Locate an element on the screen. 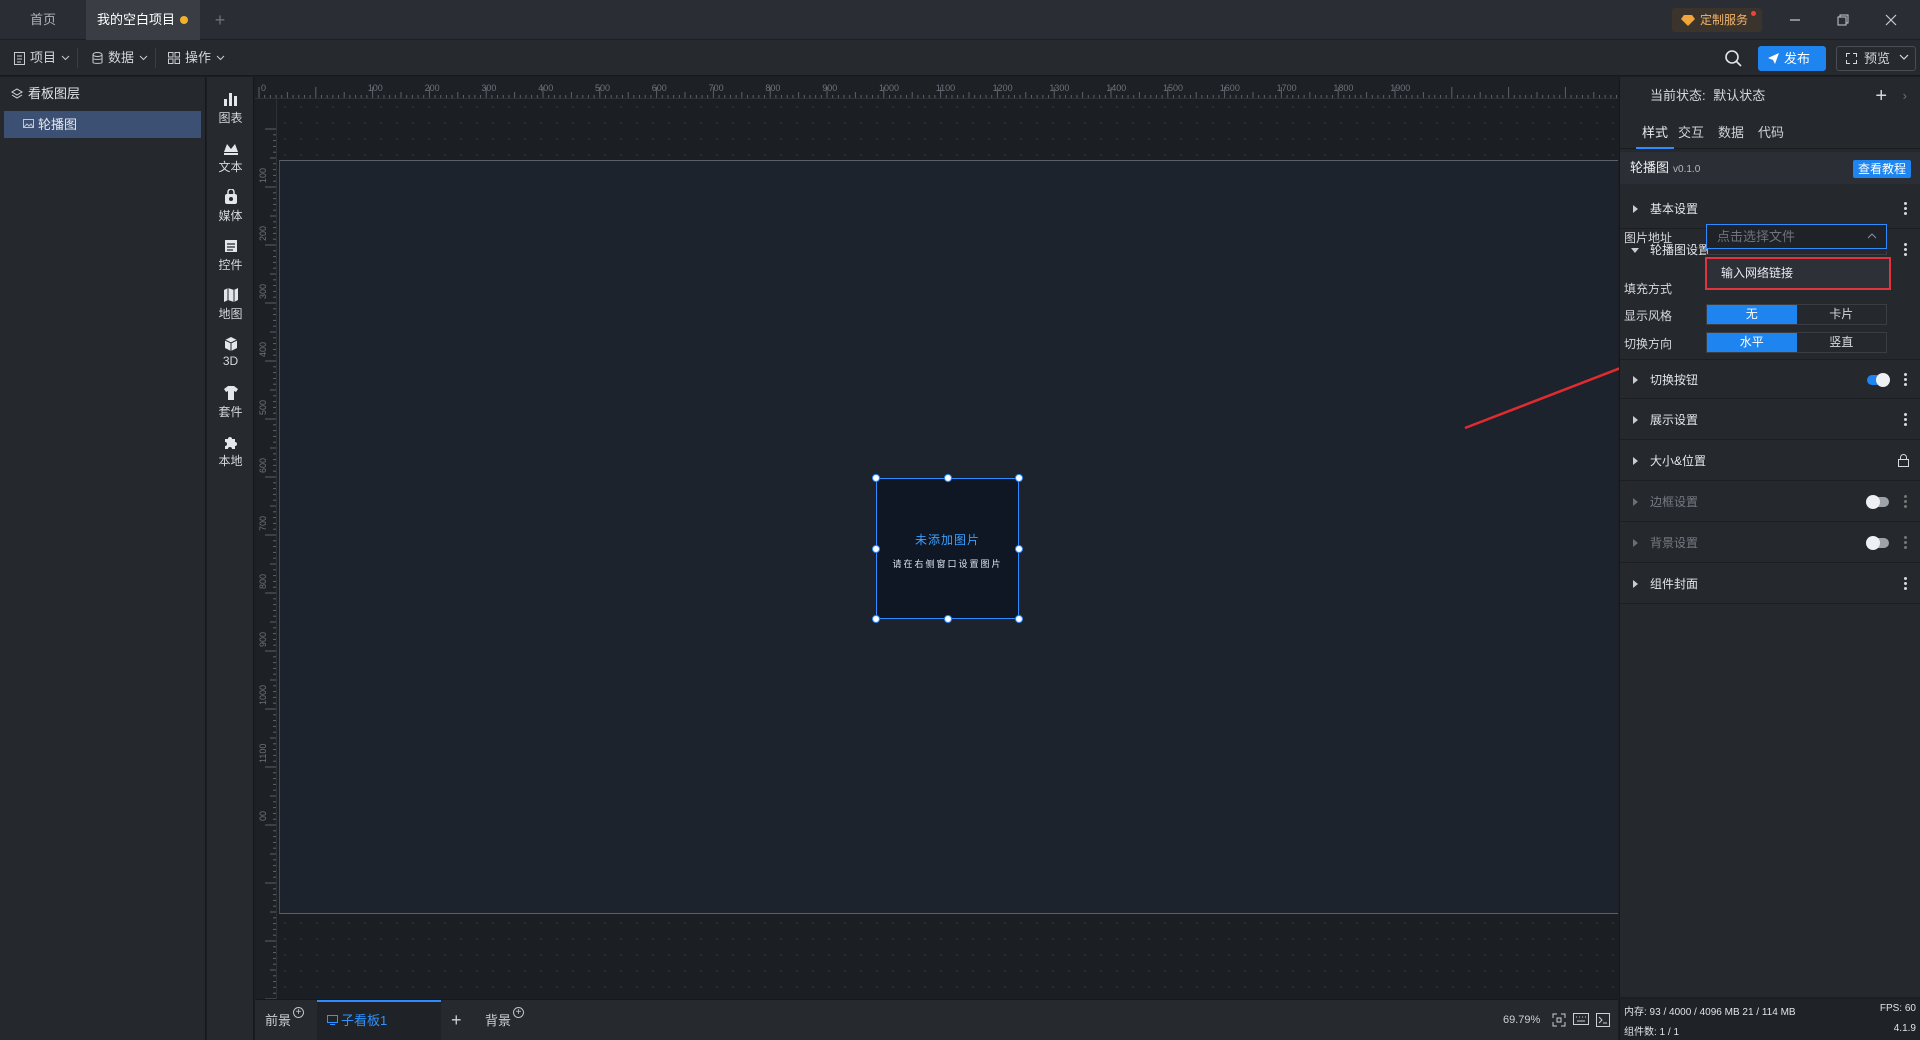  divider is located at coordinates (78, 58).